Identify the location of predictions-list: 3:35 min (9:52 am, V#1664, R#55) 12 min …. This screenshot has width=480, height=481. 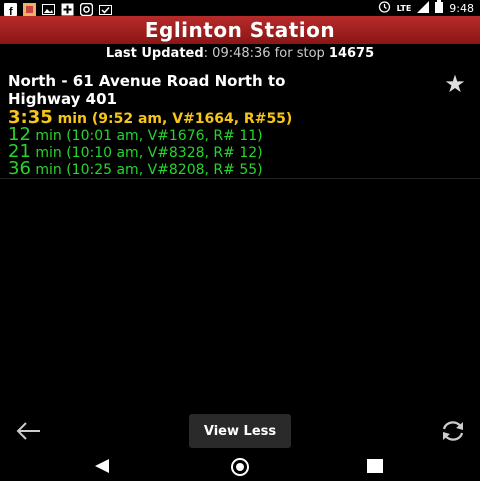
(150, 144).